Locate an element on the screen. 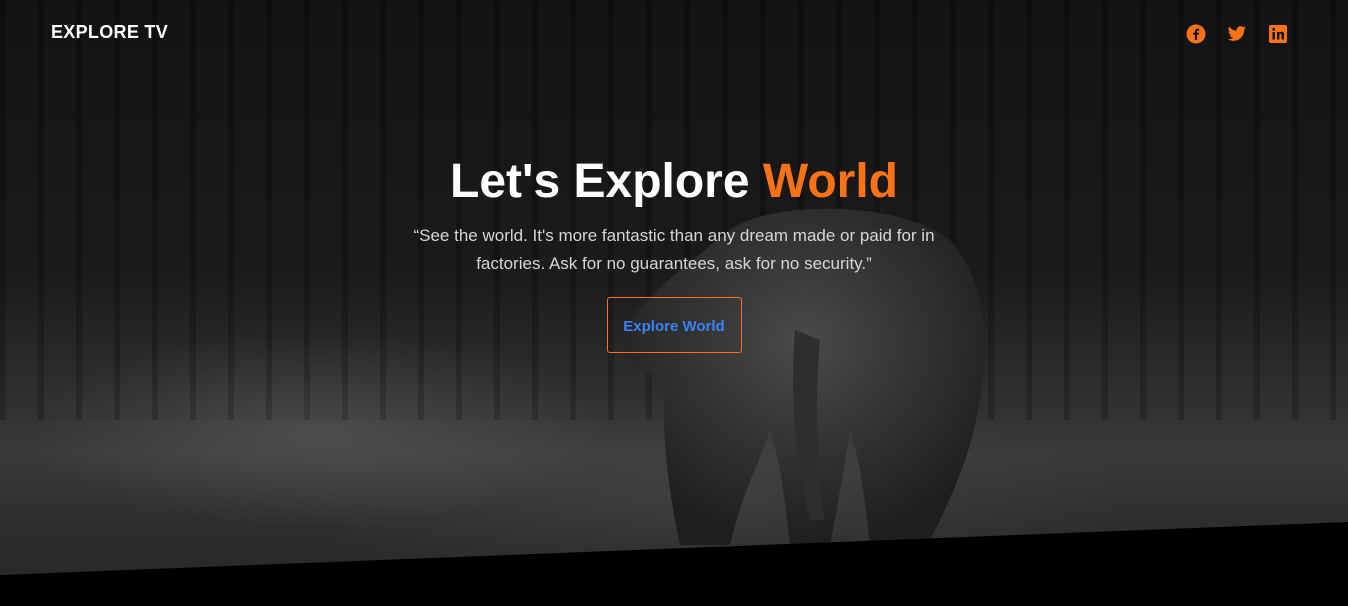  twitter-icon is located at coordinates (1237, 34).